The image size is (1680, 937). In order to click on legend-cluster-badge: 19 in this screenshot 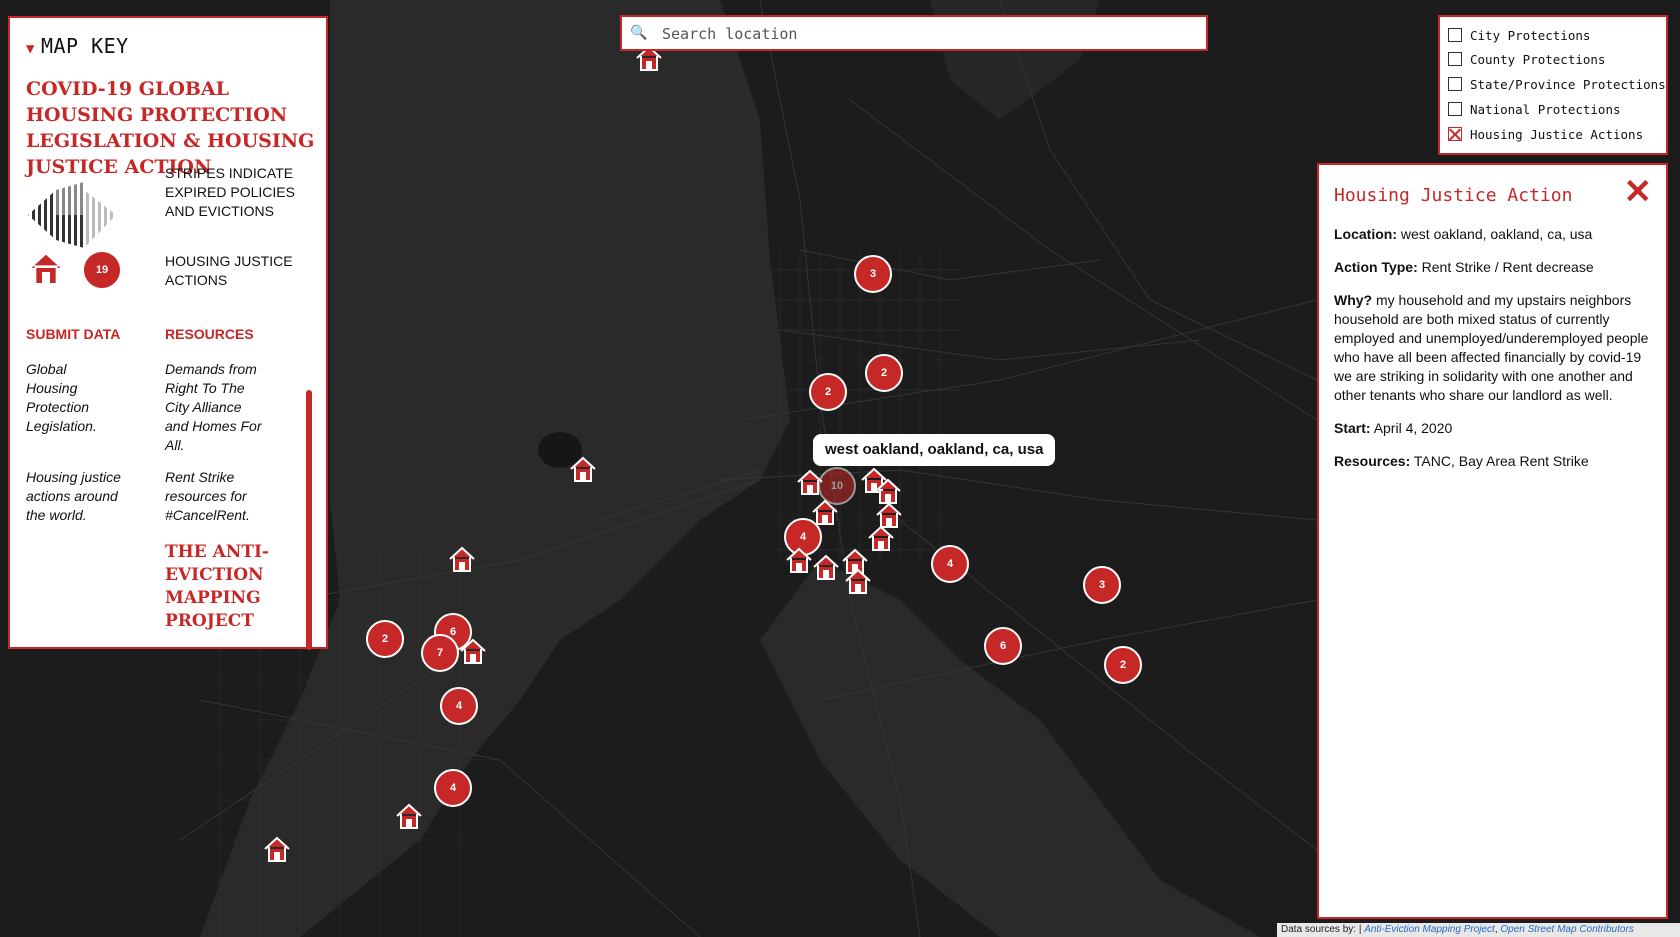, I will do `click(102, 270)`.